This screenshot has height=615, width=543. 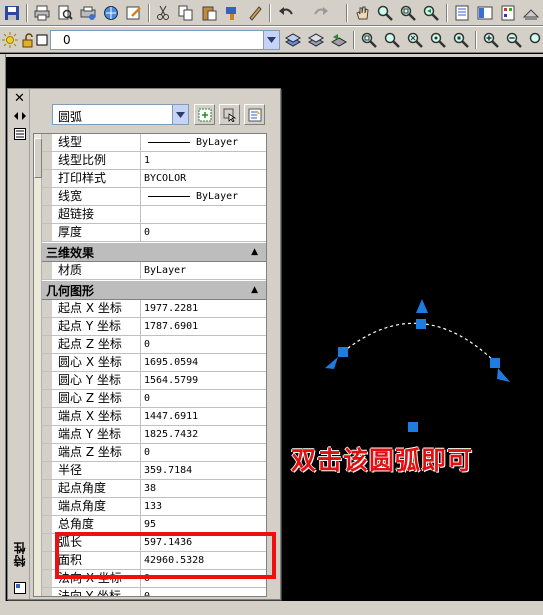 What do you see at coordinates (134, 13) in the screenshot?
I see `edit-icon` at bounding box center [134, 13].